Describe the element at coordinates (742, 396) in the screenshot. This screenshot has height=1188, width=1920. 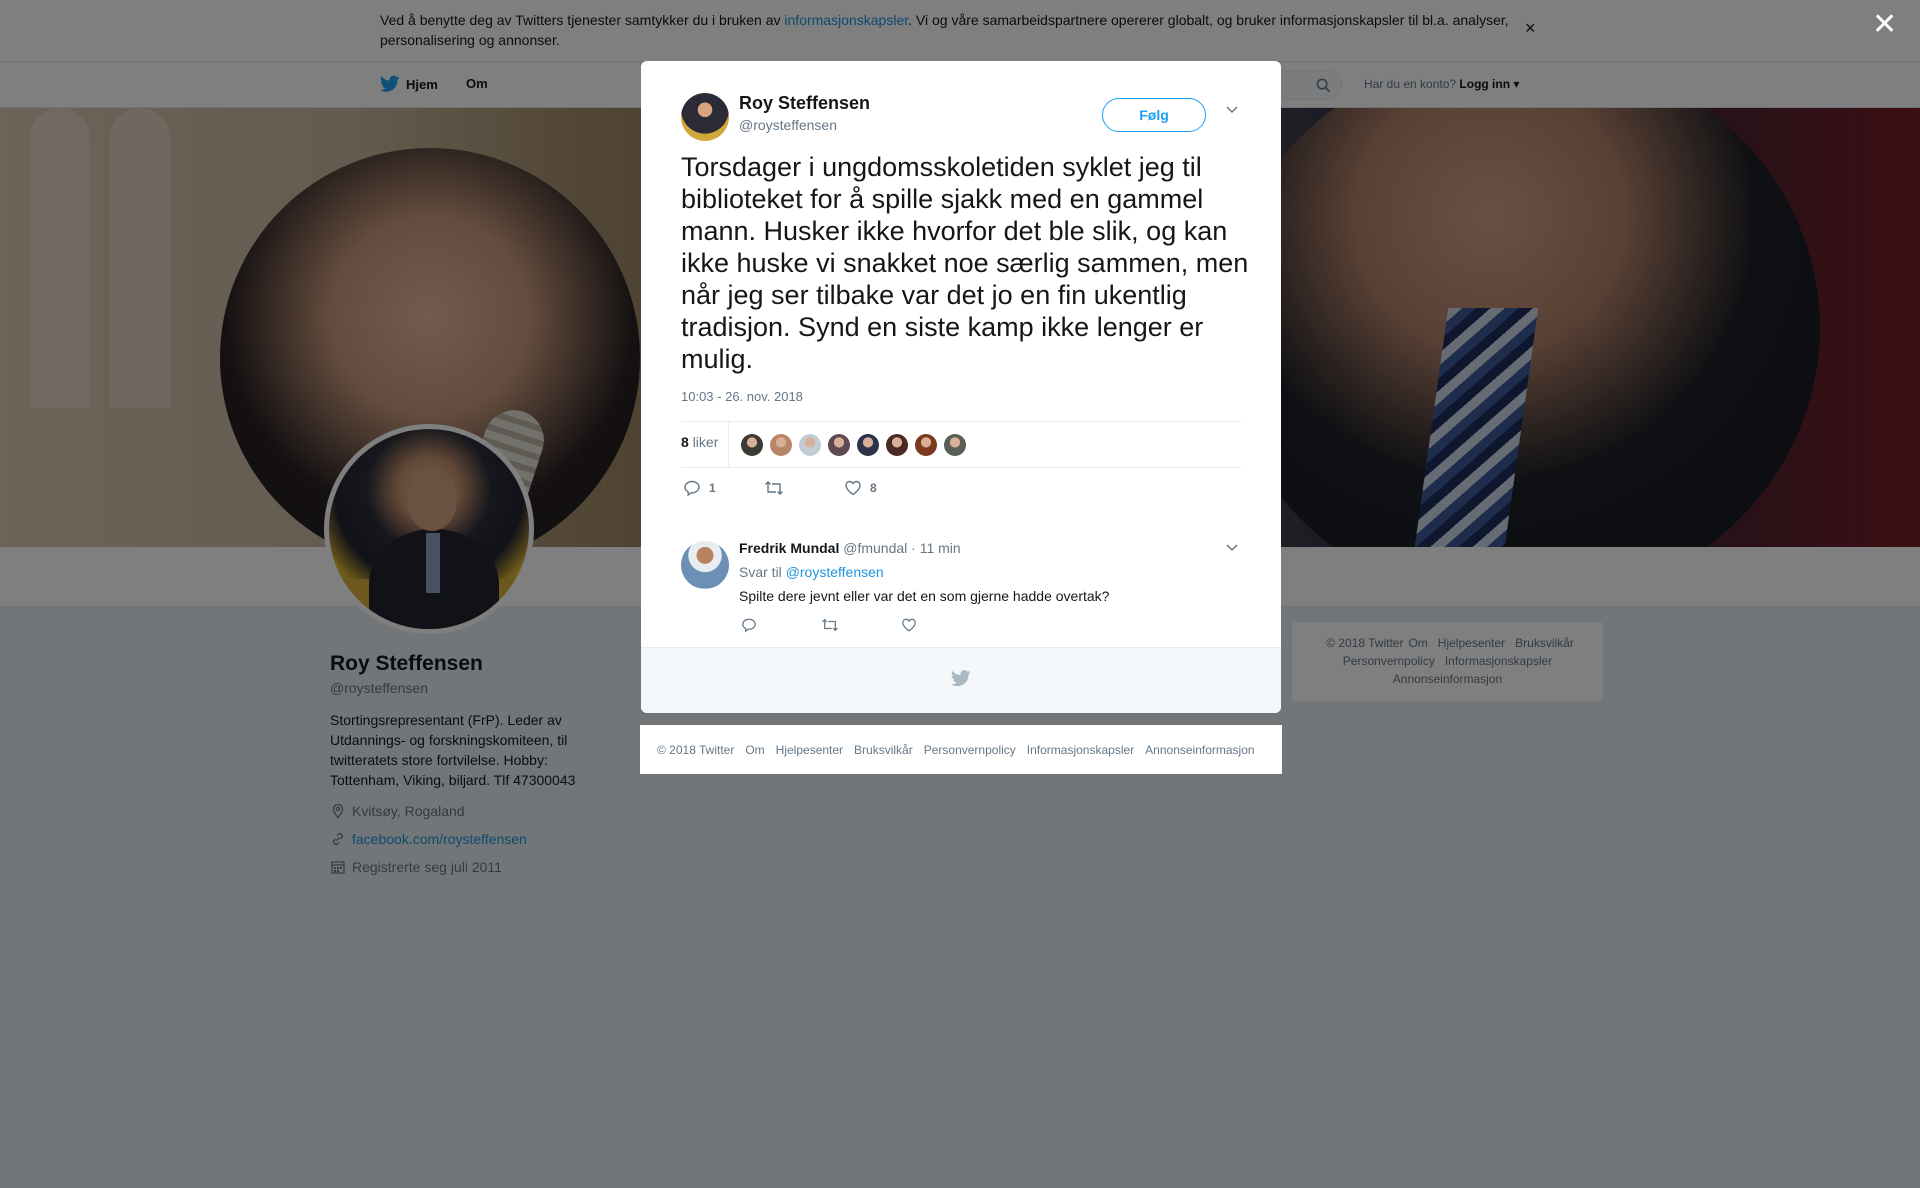
I see `tweet-timestamp: 10:03 - 26. nov. 2018` at that location.